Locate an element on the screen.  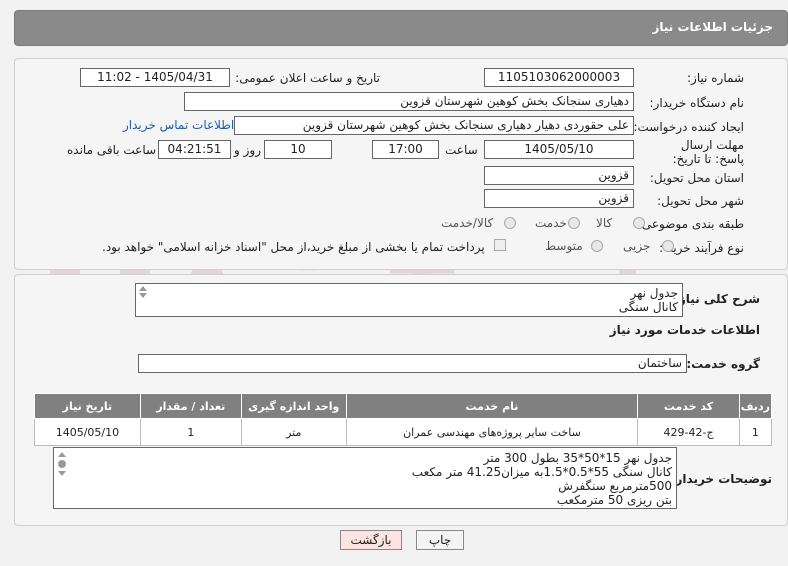
buyer-contact-link: اطلاعات تماس خریدار is located at coordinates (178, 125).